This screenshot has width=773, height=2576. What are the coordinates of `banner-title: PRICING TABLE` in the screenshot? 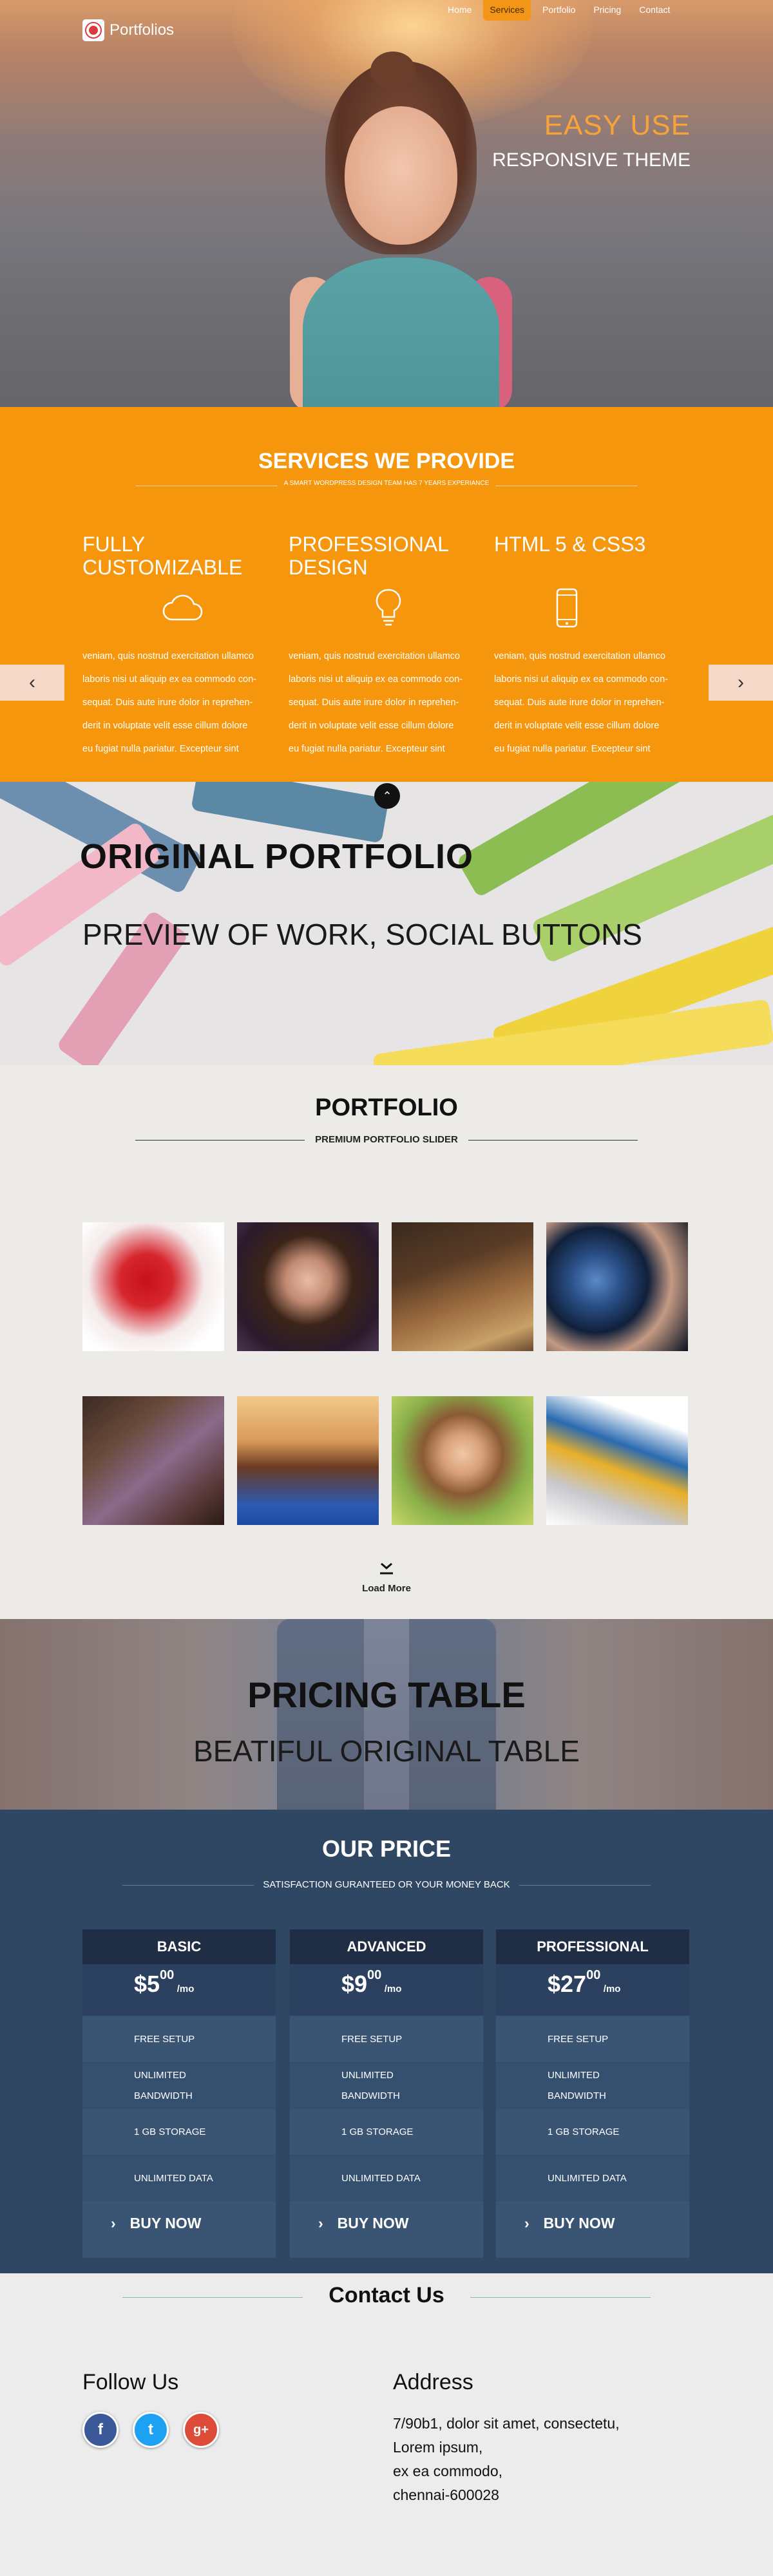 It's located at (386, 1694).